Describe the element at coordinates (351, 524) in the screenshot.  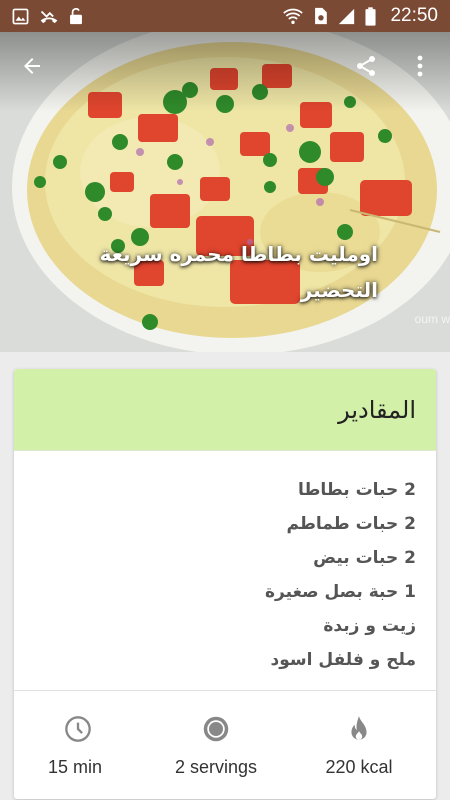
I see `ingredient-item: 2 حبات طماطم` at that location.